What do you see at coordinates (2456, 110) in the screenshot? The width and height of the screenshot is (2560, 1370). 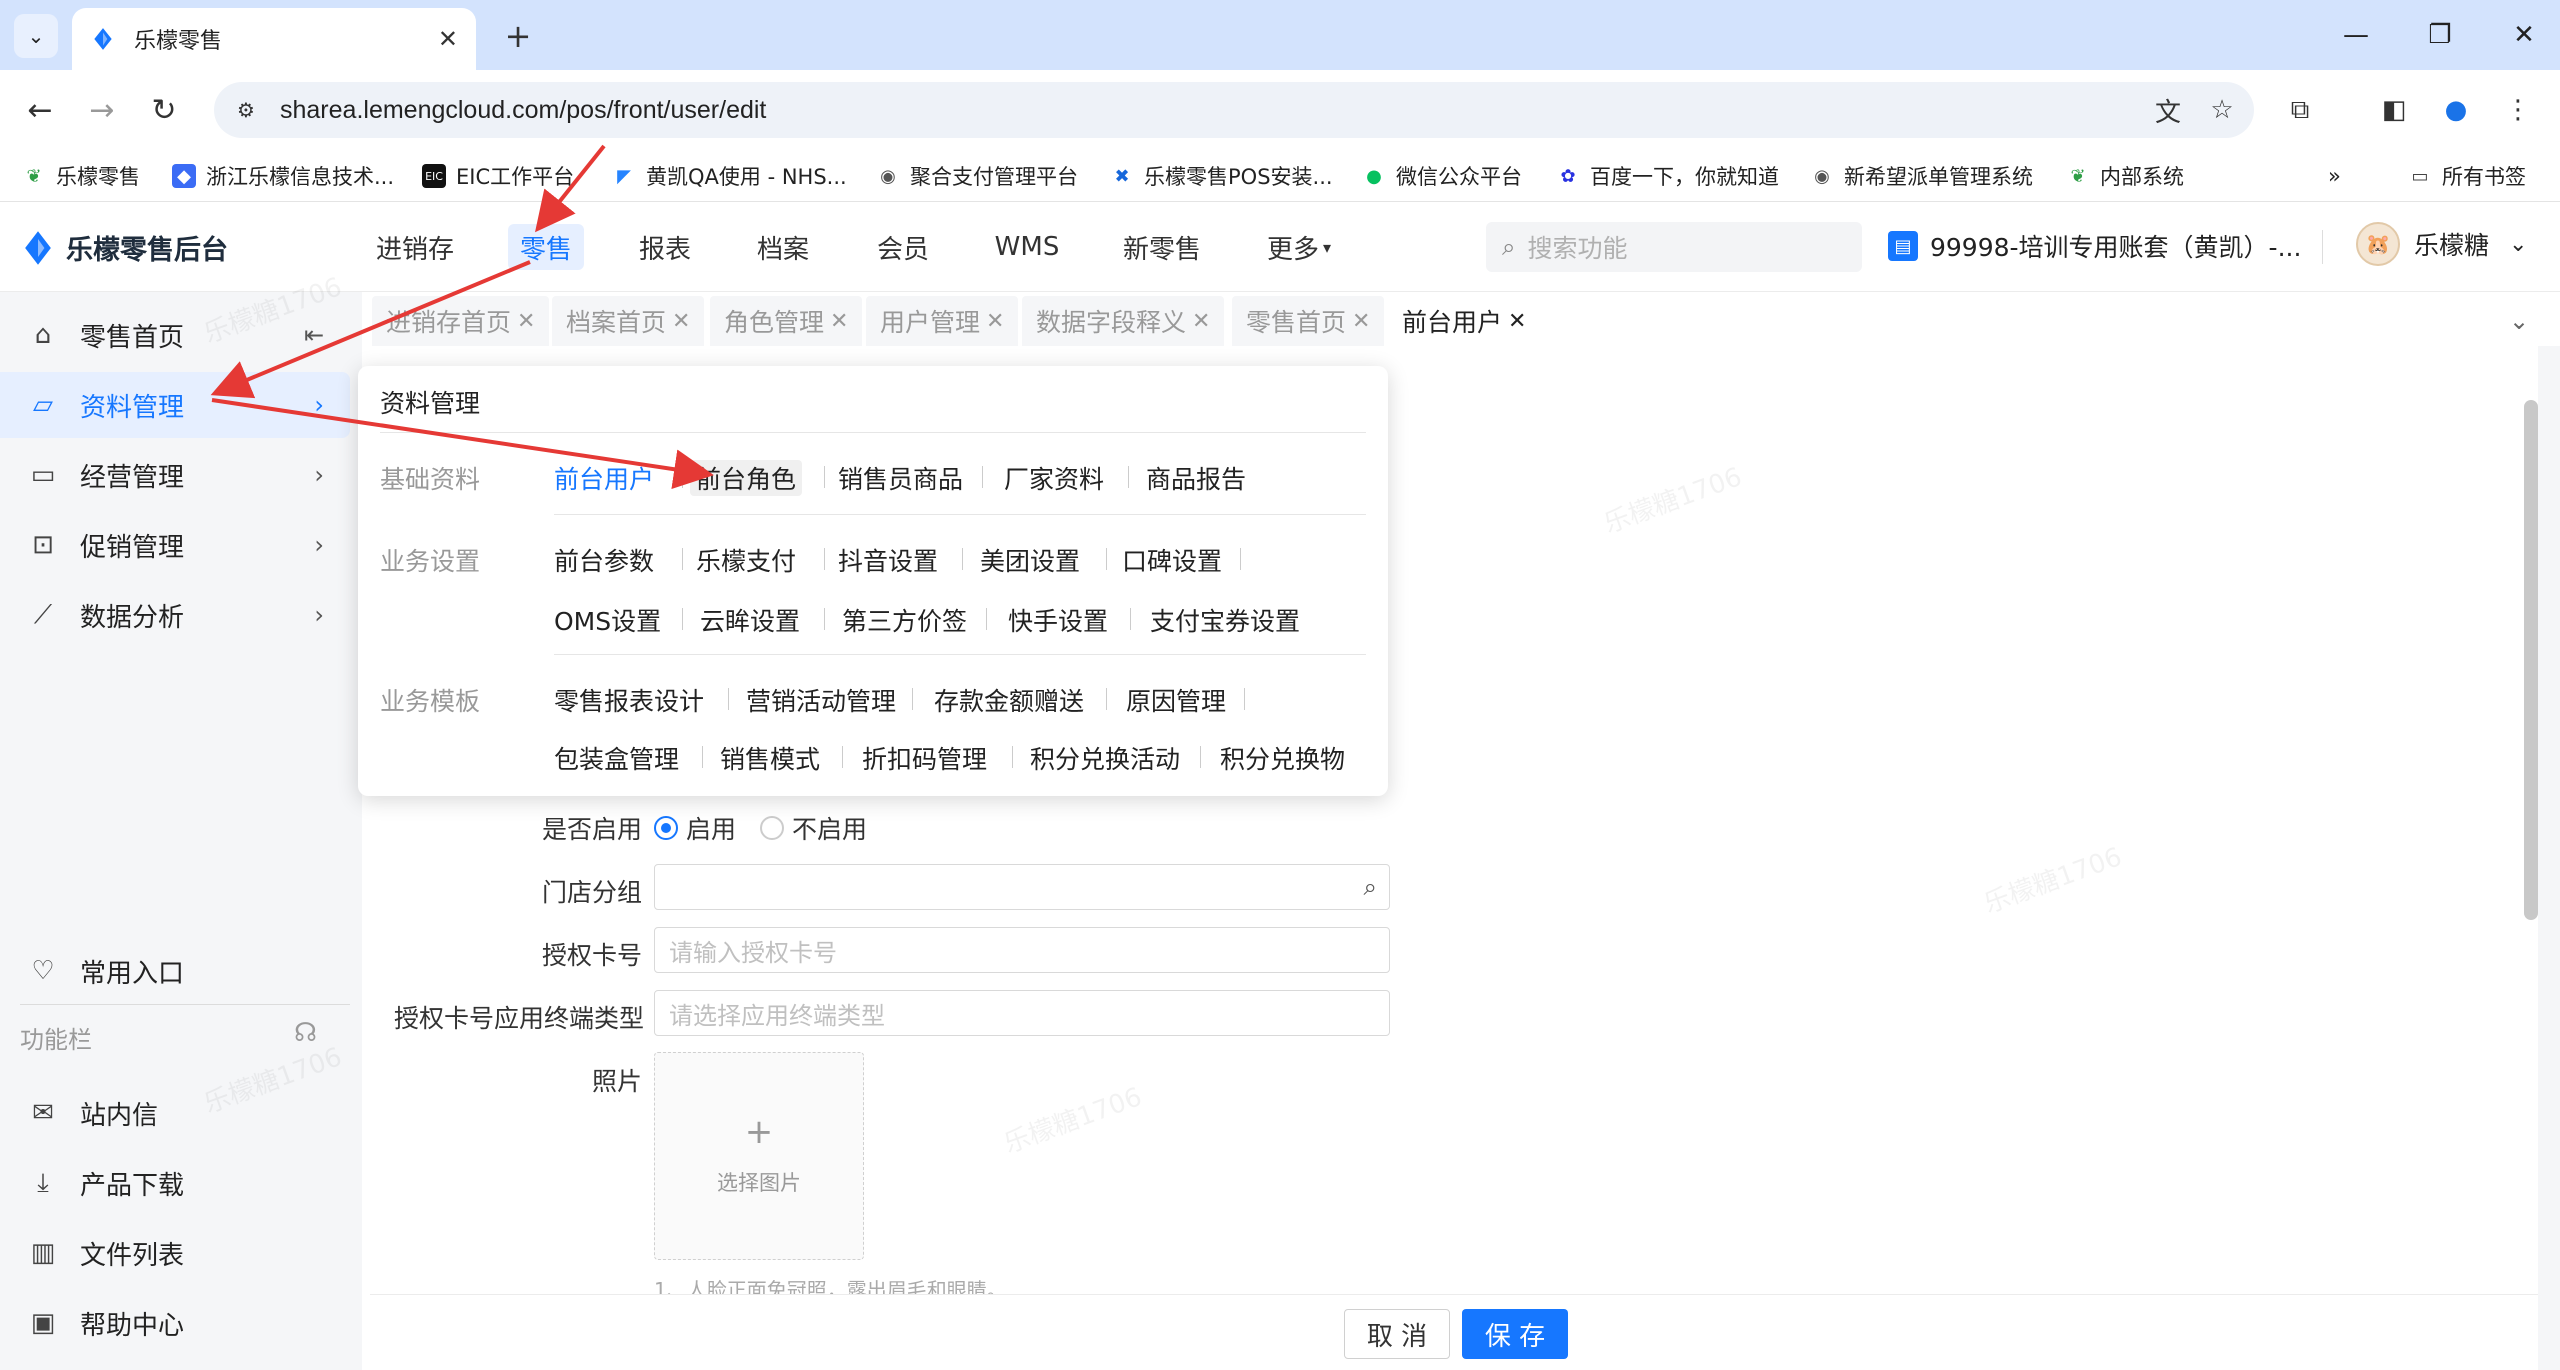 I see `profile-icon: ●` at bounding box center [2456, 110].